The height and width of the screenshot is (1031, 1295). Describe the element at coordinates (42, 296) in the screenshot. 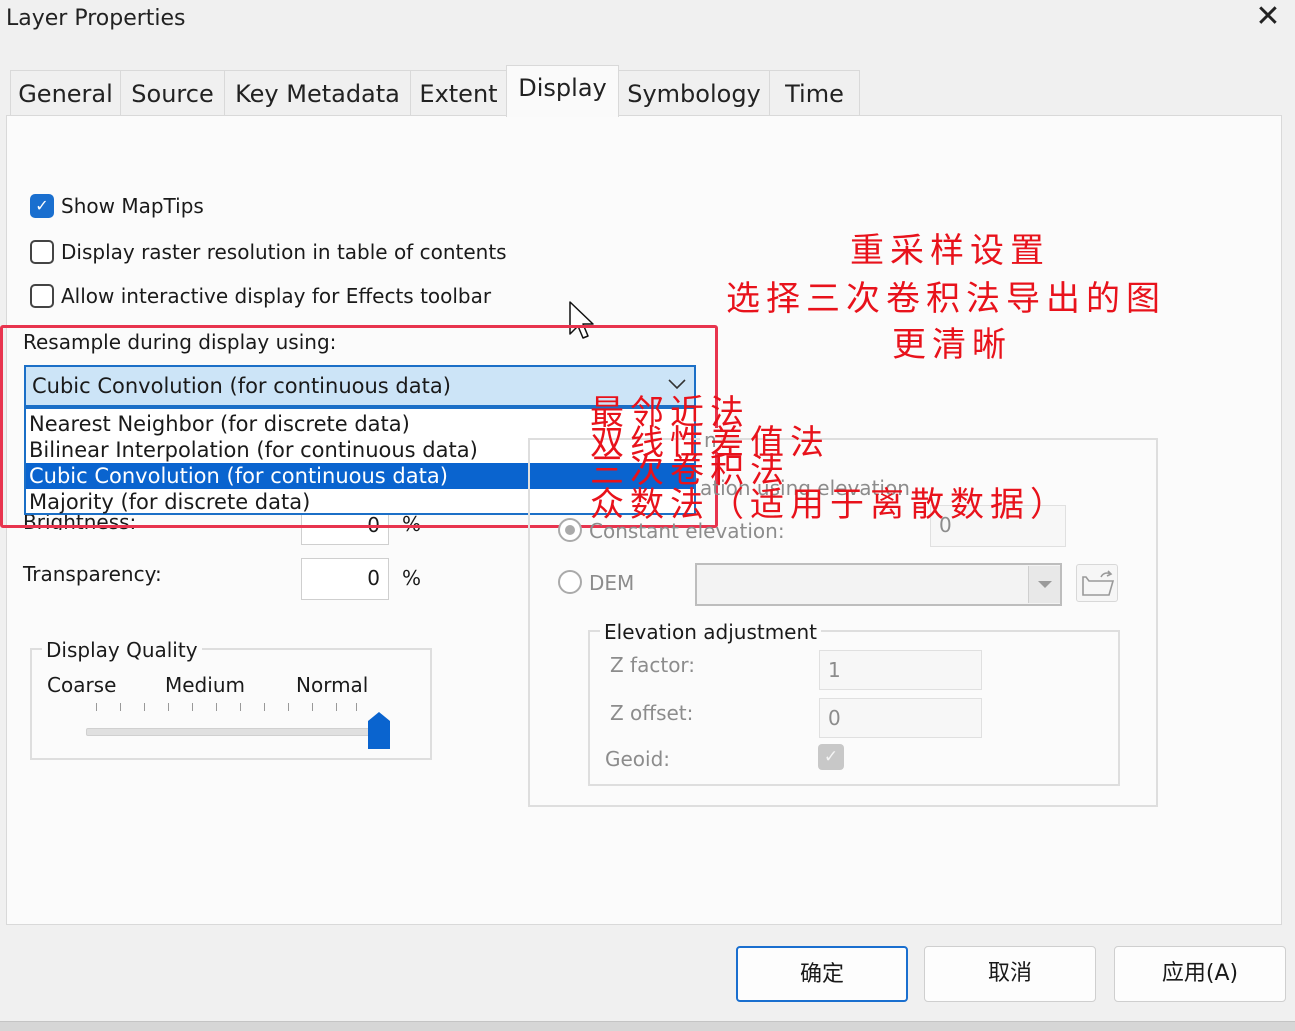

I see `interactive-display-checkbox` at that location.